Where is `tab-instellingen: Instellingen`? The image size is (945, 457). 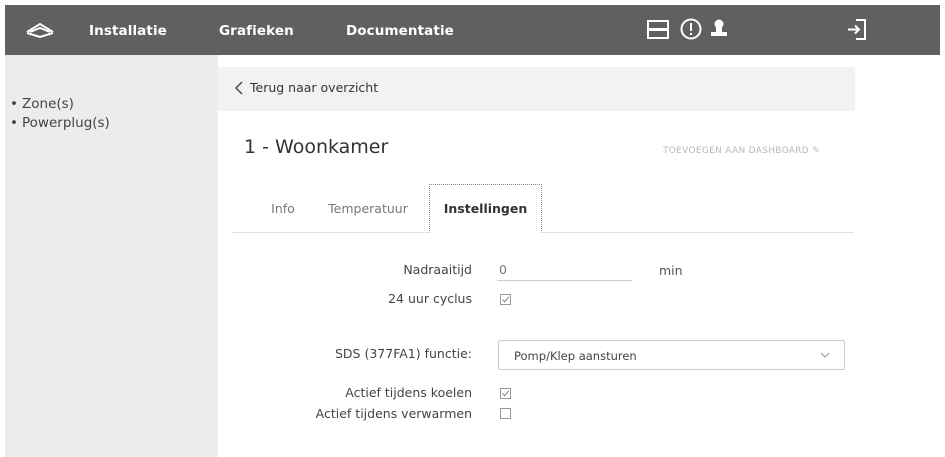
tab-instellingen: Instellingen is located at coordinates (485, 208).